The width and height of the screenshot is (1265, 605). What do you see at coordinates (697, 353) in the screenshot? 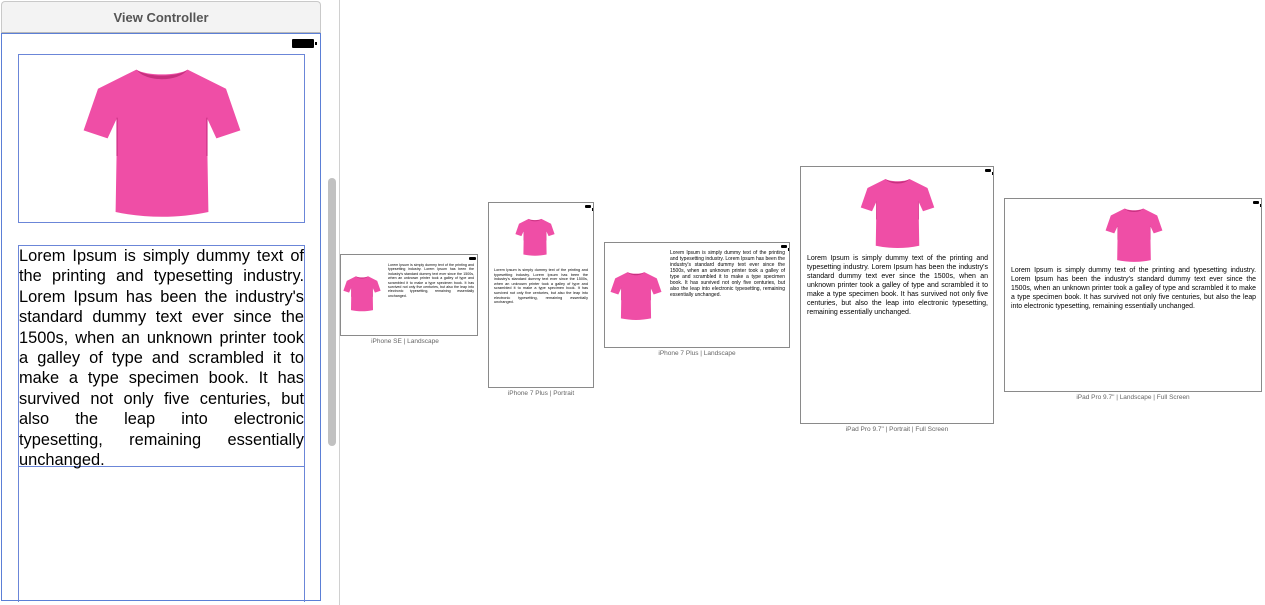
I see `preview-caption: iPhone 7 Plus | Landscape` at bounding box center [697, 353].